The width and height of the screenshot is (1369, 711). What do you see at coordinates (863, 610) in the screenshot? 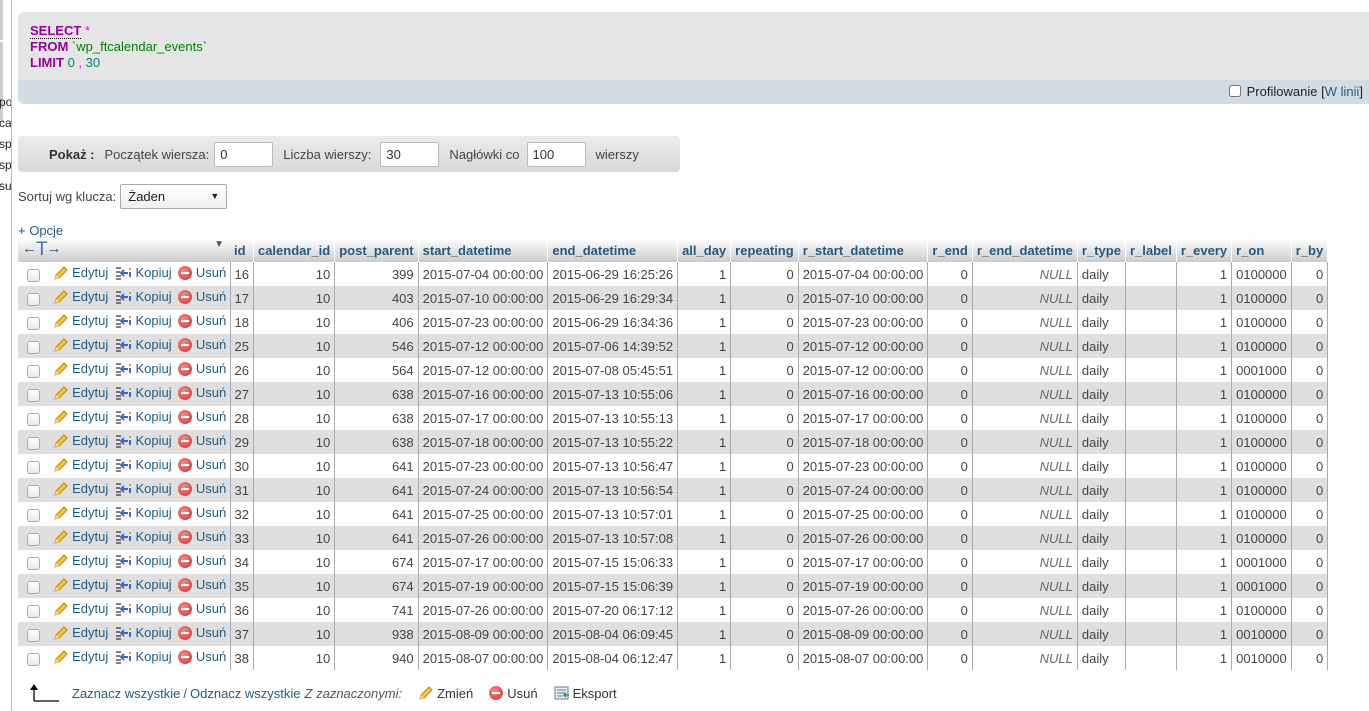
I see `cell-r-start-datetime: 2015-07-26 00:00:00` at bounding box center [863, 610].